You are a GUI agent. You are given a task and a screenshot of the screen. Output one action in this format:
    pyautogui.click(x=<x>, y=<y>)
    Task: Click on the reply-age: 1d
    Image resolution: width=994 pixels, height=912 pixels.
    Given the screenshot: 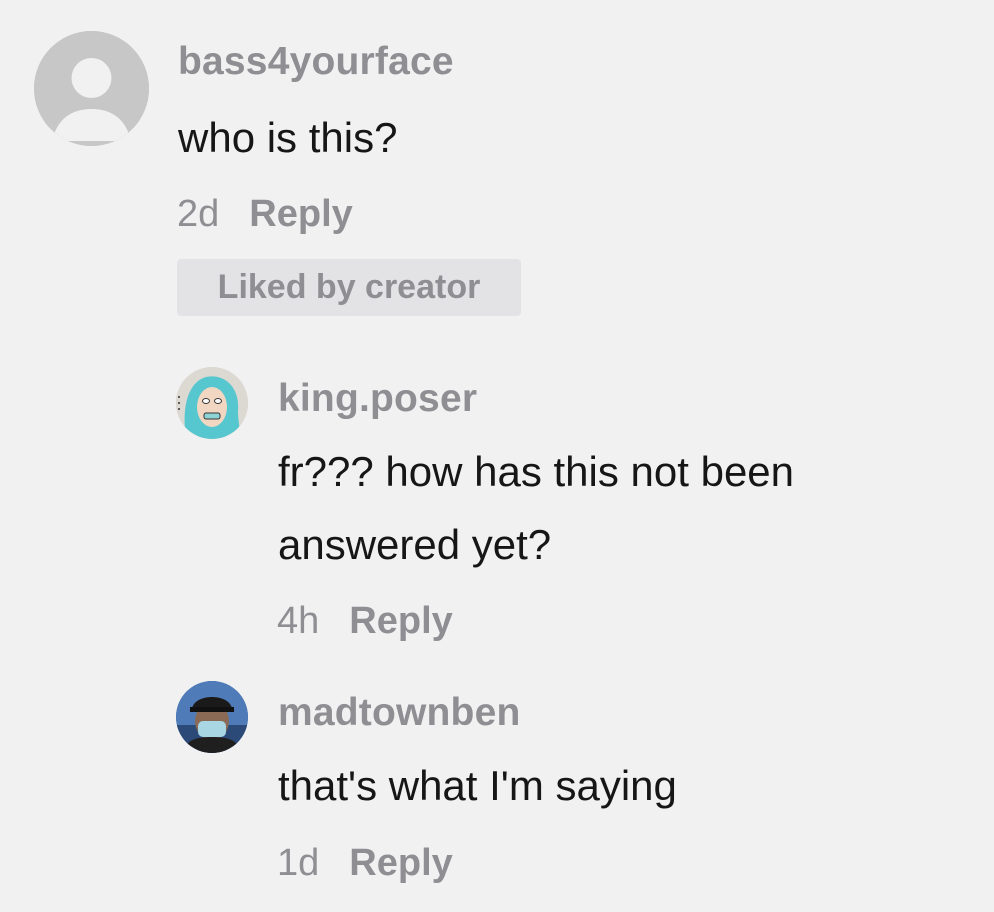 What is the action you would take?
    pyautogui.click(x=298, y=863)
    